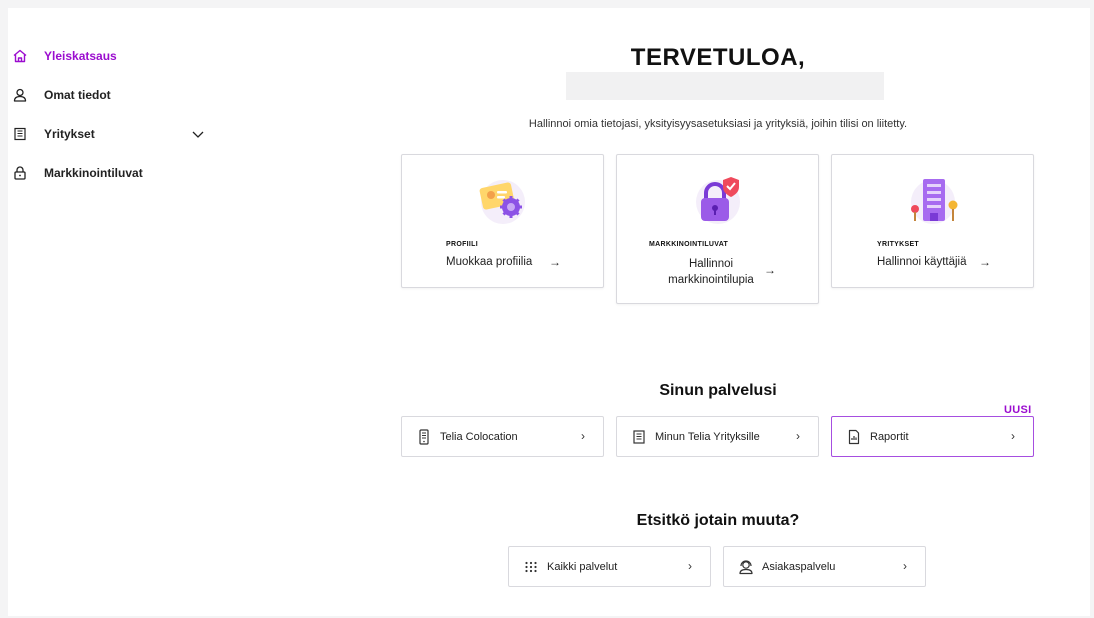 Image resolution: width=1094 pixels, height=618 pixels. Describe the element at coordinates (689, 244) in the screenshot. I see `card-kicker: MARKKINOINTILUVAT` at that location.